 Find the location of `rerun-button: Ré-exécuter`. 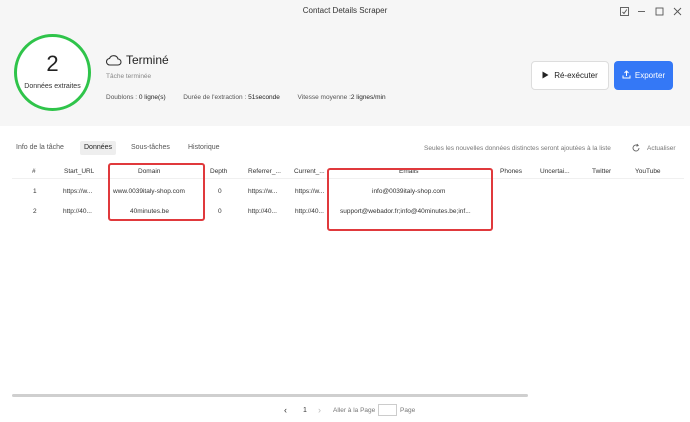

rerun-button: Ré-exécuter is located at coordinates (570, 75).